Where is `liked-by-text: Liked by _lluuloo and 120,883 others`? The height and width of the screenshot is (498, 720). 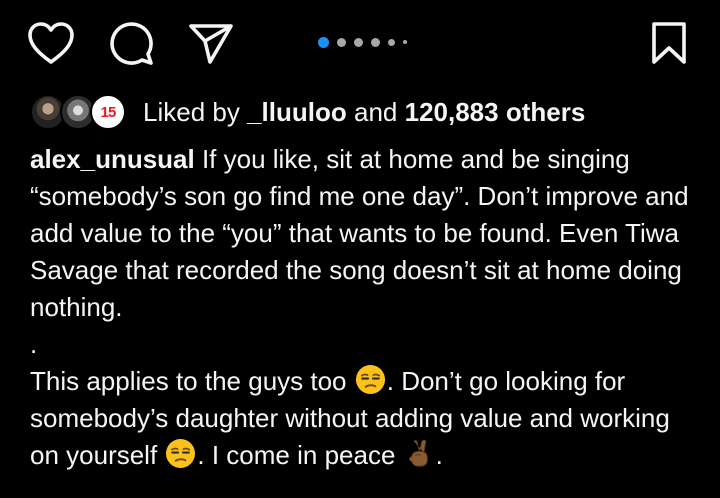 liked-by-text: Liked by _lluuloo and 120,883 others is located at coordinates (364, 112).